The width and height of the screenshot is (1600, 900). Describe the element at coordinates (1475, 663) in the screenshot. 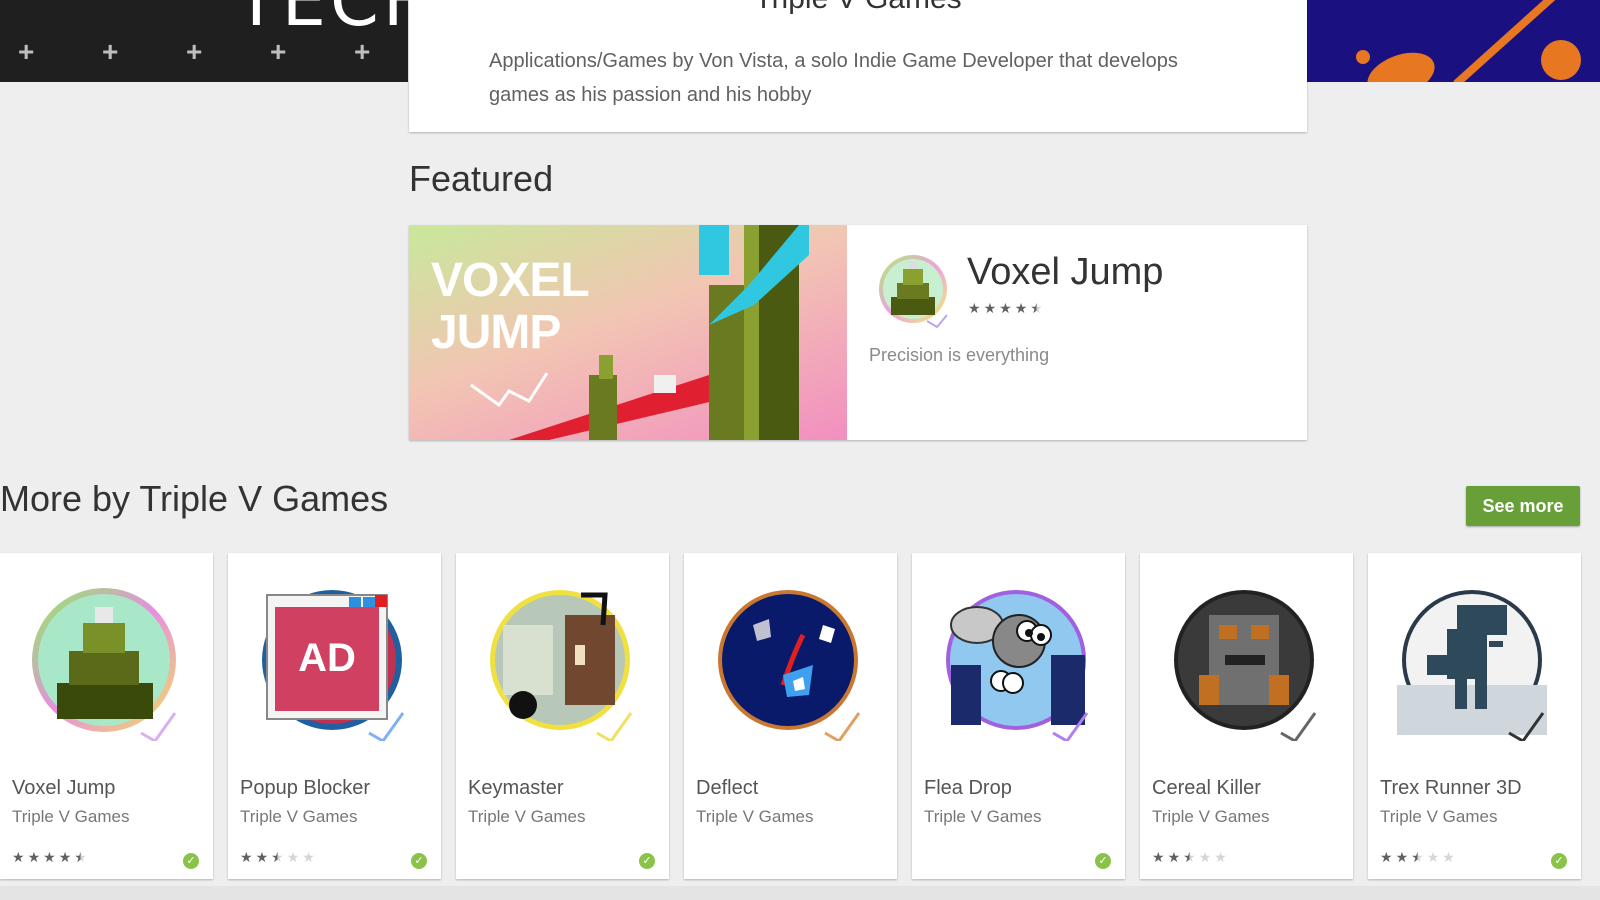

I see `trex-runner-icon` at that location.